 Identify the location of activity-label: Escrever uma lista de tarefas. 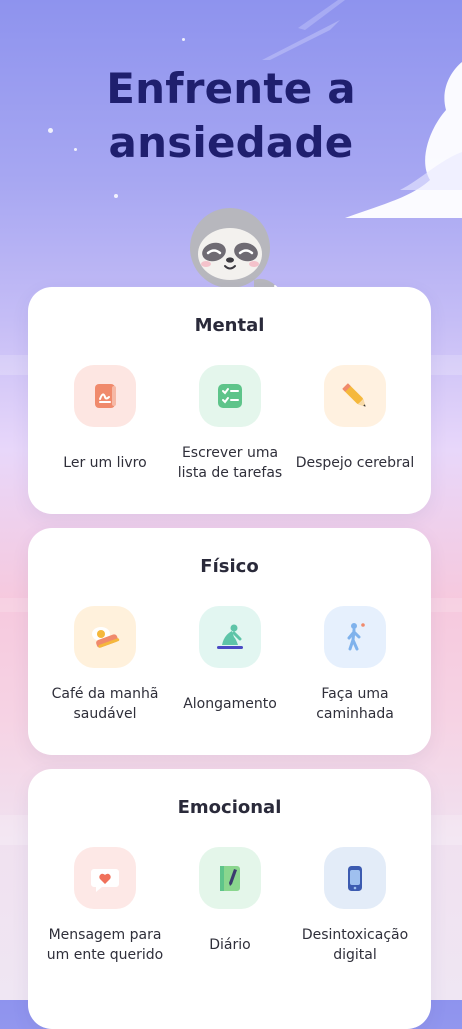
(230, 463).